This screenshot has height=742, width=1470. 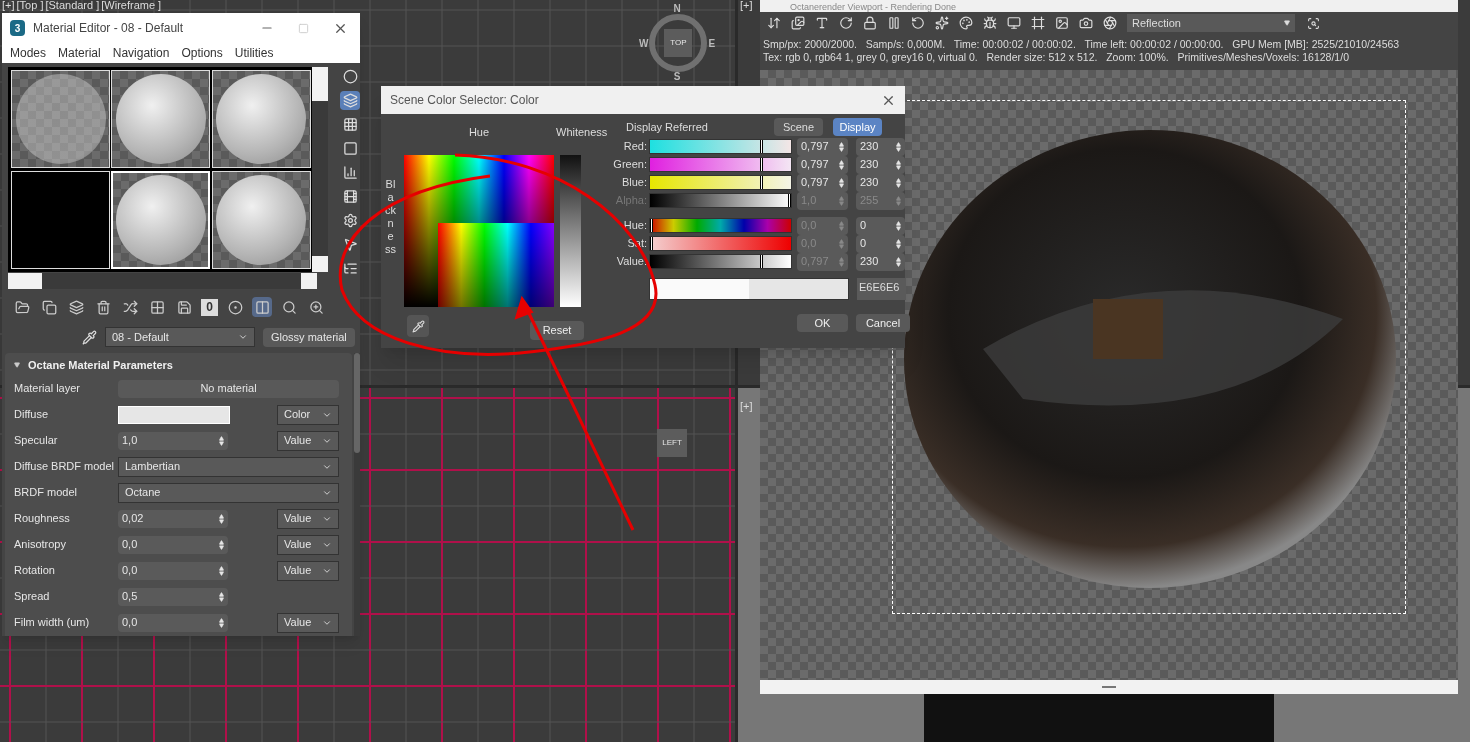 I want to click on resize-handle-bar, so click(x=1109, y=687).